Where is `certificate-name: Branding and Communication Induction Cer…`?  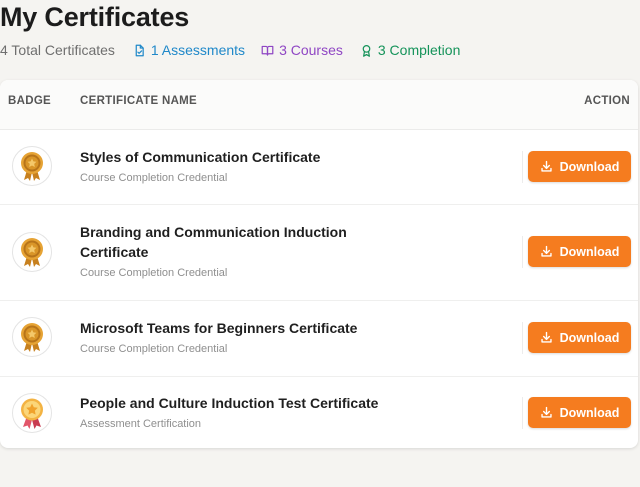 certificate-name: Branding and Communication Induction Cer… is located at coordinates (213, 242).